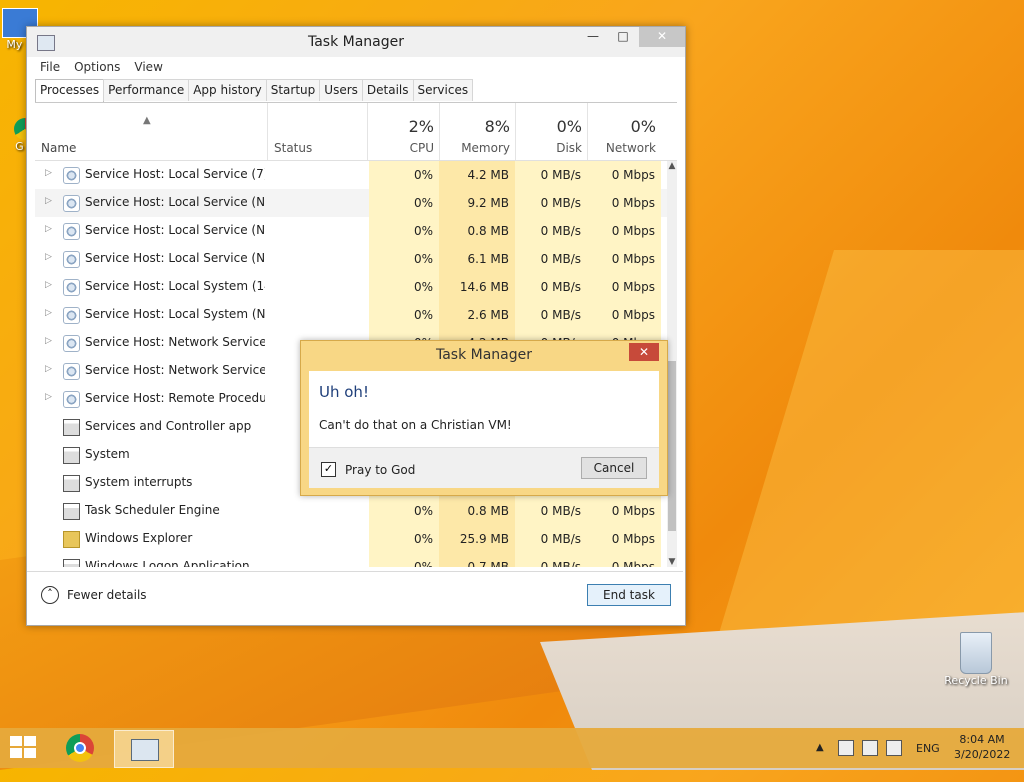 The width and height of the screenshot is (1024, 782). Describe the element at coordinates (643, 126) in the screenshot. I see `network-total: 0%` at that location.